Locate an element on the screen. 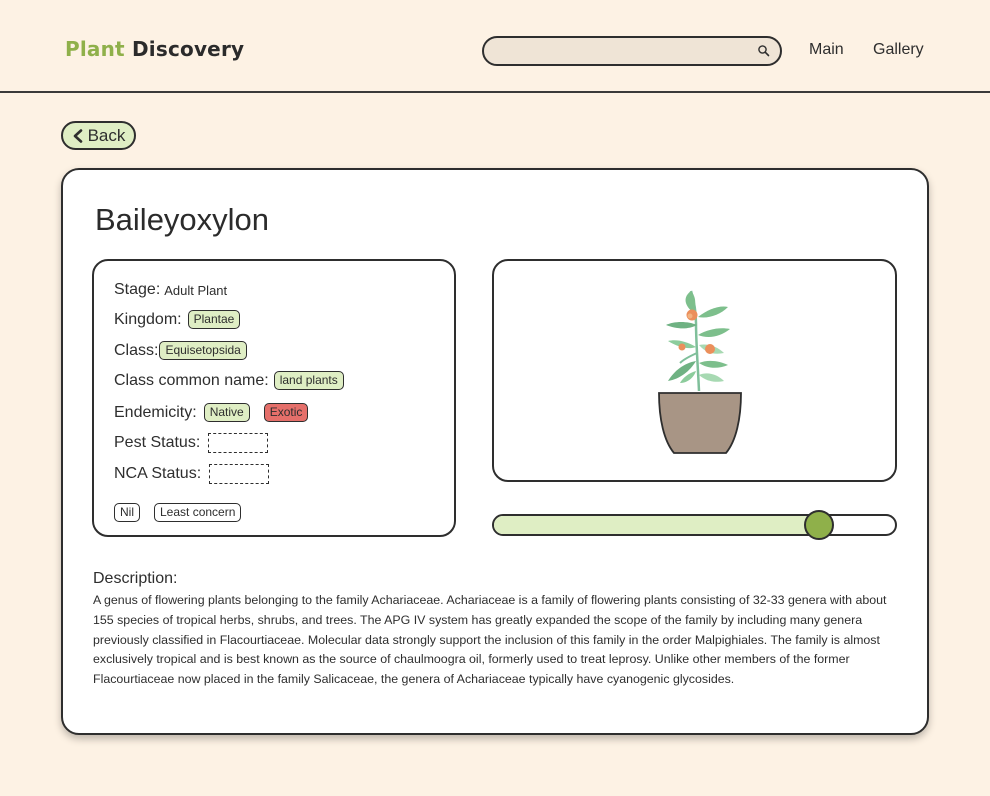  nav-gallery: Gallery is located at coordinates (898, 50).